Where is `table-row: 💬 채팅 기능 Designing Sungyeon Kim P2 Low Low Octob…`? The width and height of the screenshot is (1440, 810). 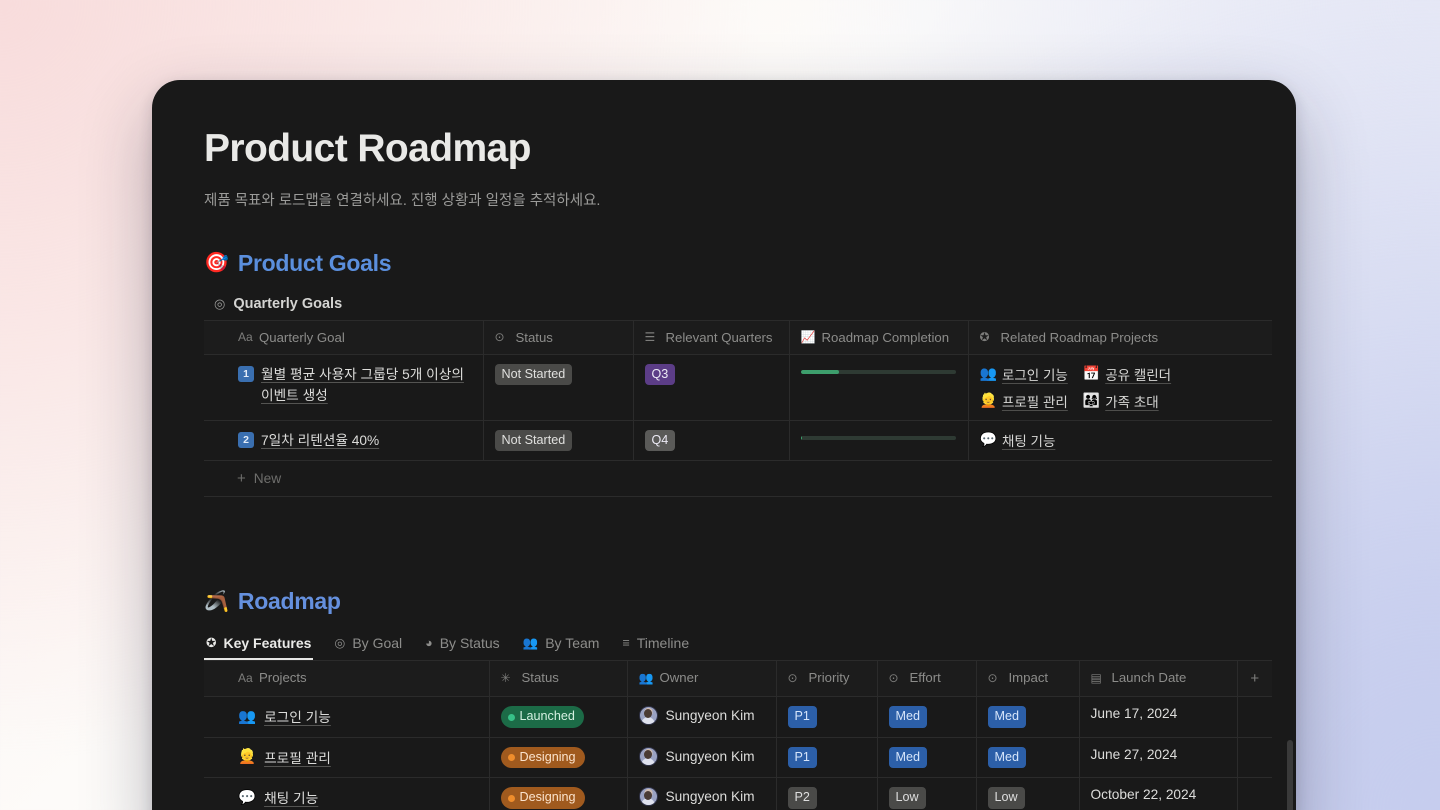
table-row: 💬 채팅 기능 Designing Sungyeon Kim P2 Low Low Octob… is located at coordinates (738, 793).